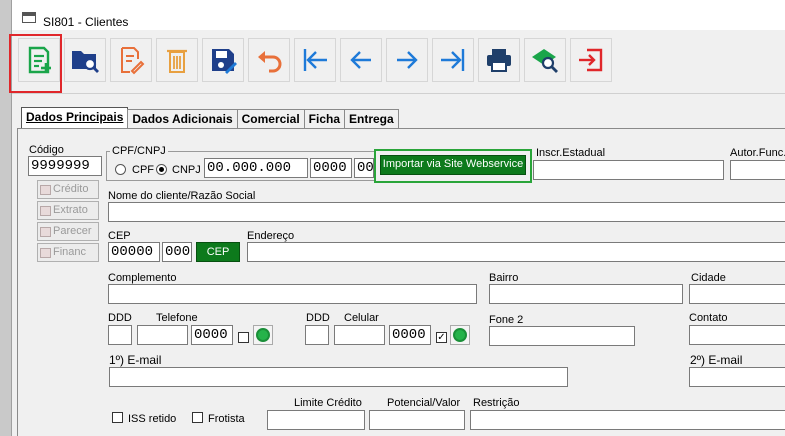 Image resolution: width=785 pixels, height=436 pixels. What do you see at coordinates (506, 320) in the screenshot?
I see `fone2-label: Fone 2` at bounding box center [506, 320].